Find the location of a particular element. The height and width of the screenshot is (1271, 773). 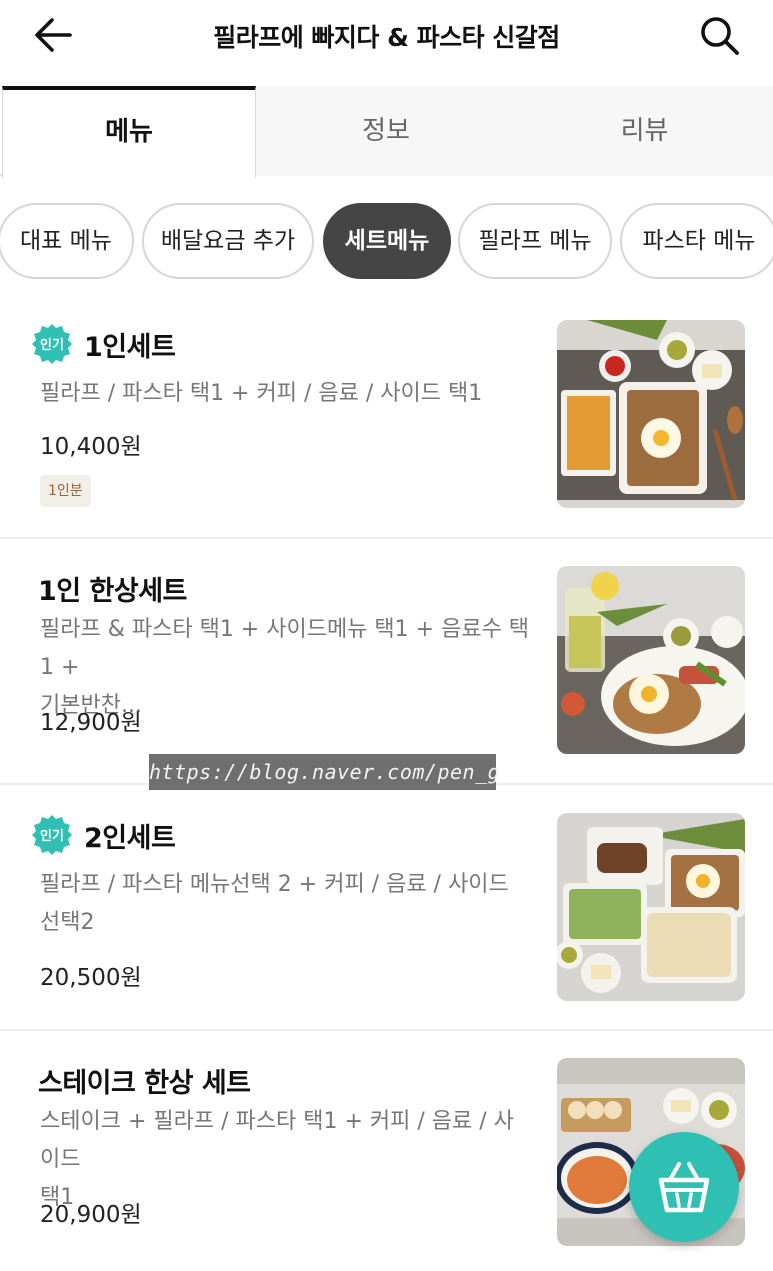

back-button is located at coordinates (53, 35).